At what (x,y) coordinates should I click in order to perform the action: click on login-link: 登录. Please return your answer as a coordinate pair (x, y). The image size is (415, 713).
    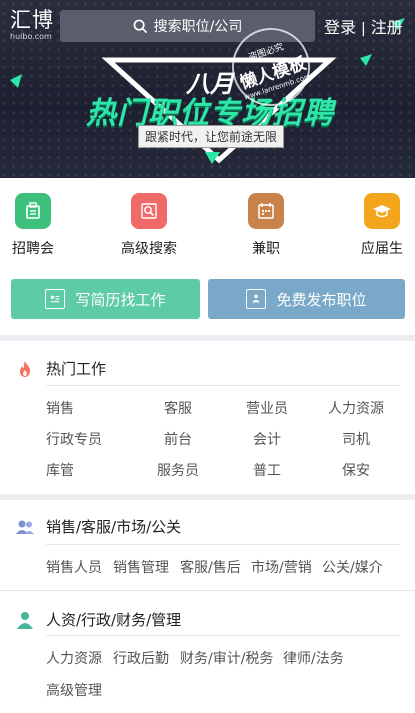
    Looking at the image, I should click on (340, 27).